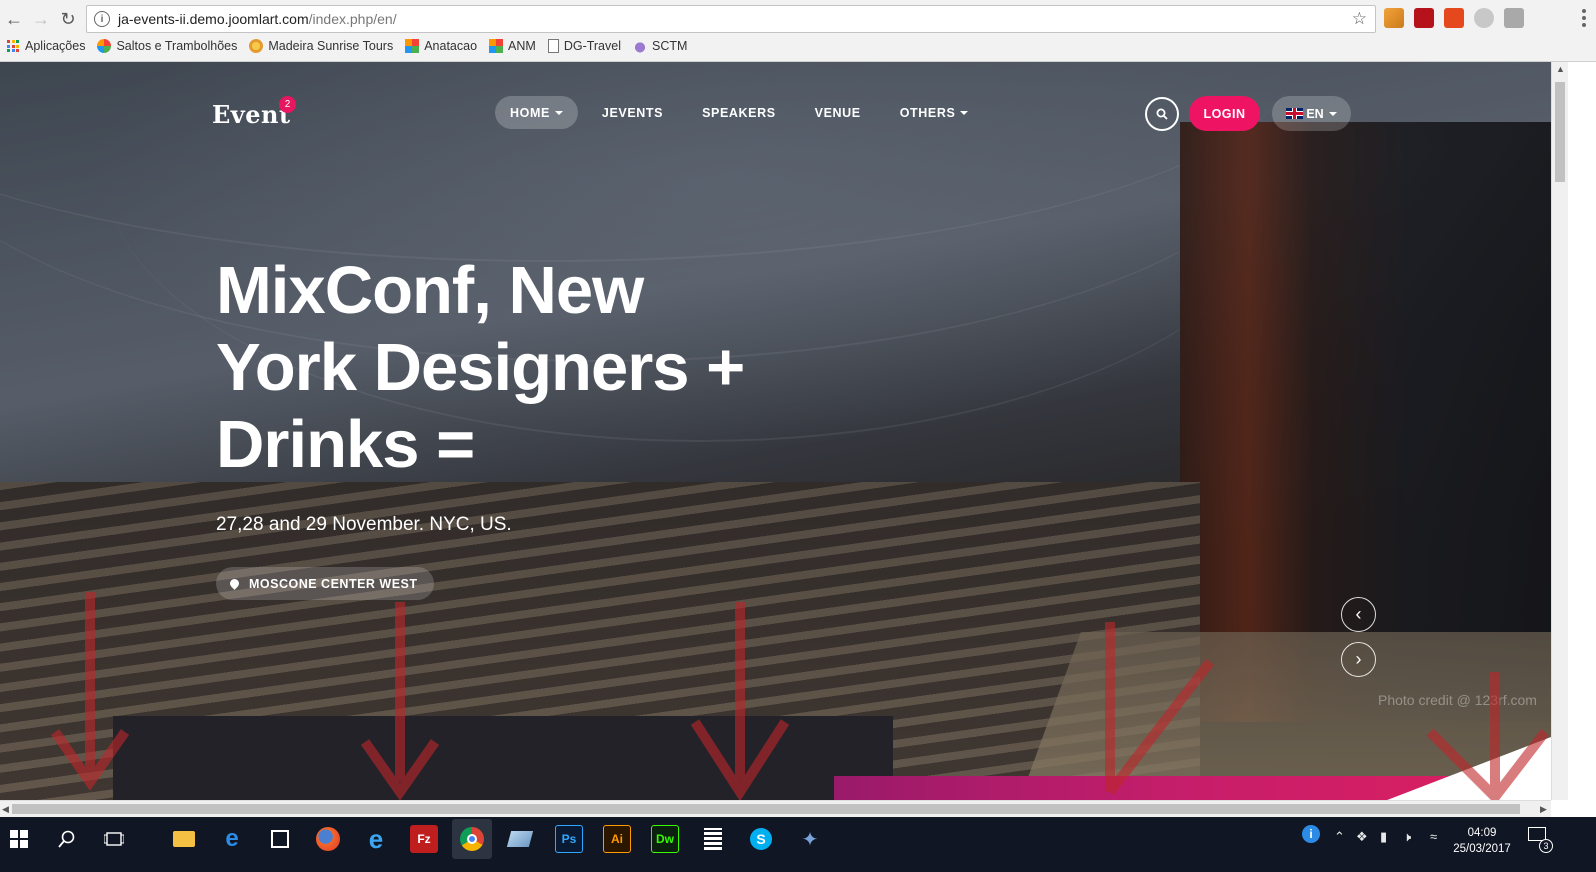  I want to click on notepad-icon, so click(520, 839).